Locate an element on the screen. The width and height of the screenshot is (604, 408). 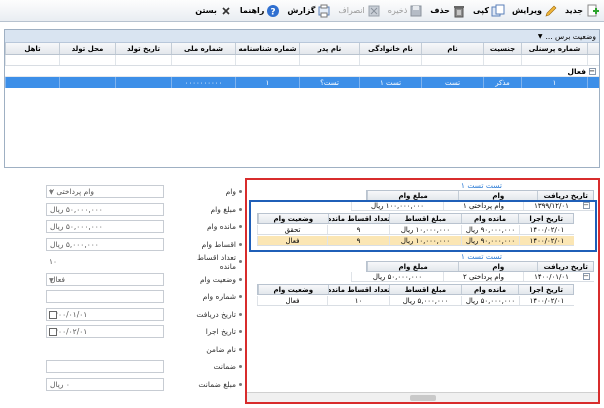
guarantee-field is located at coordinates (105, 367).